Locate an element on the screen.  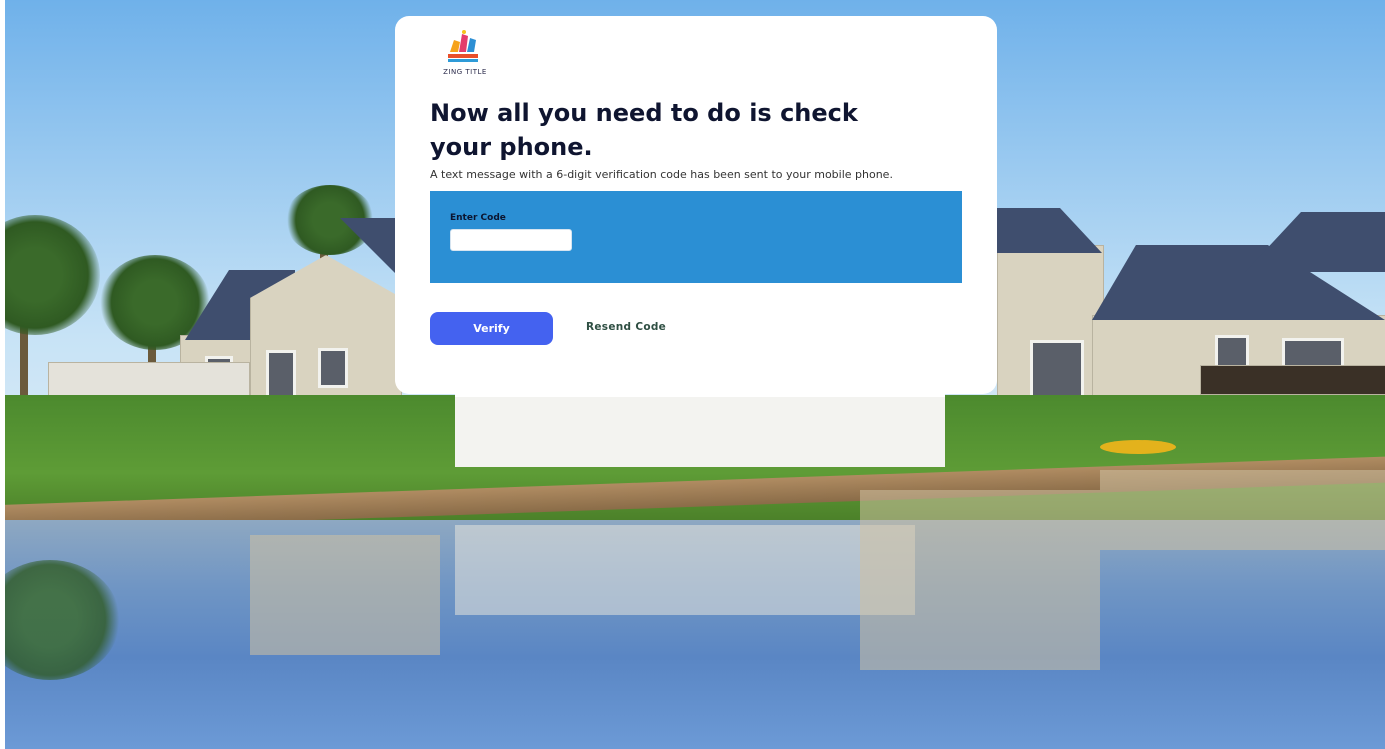
deck-railing is located at coordinates (1292, 380).